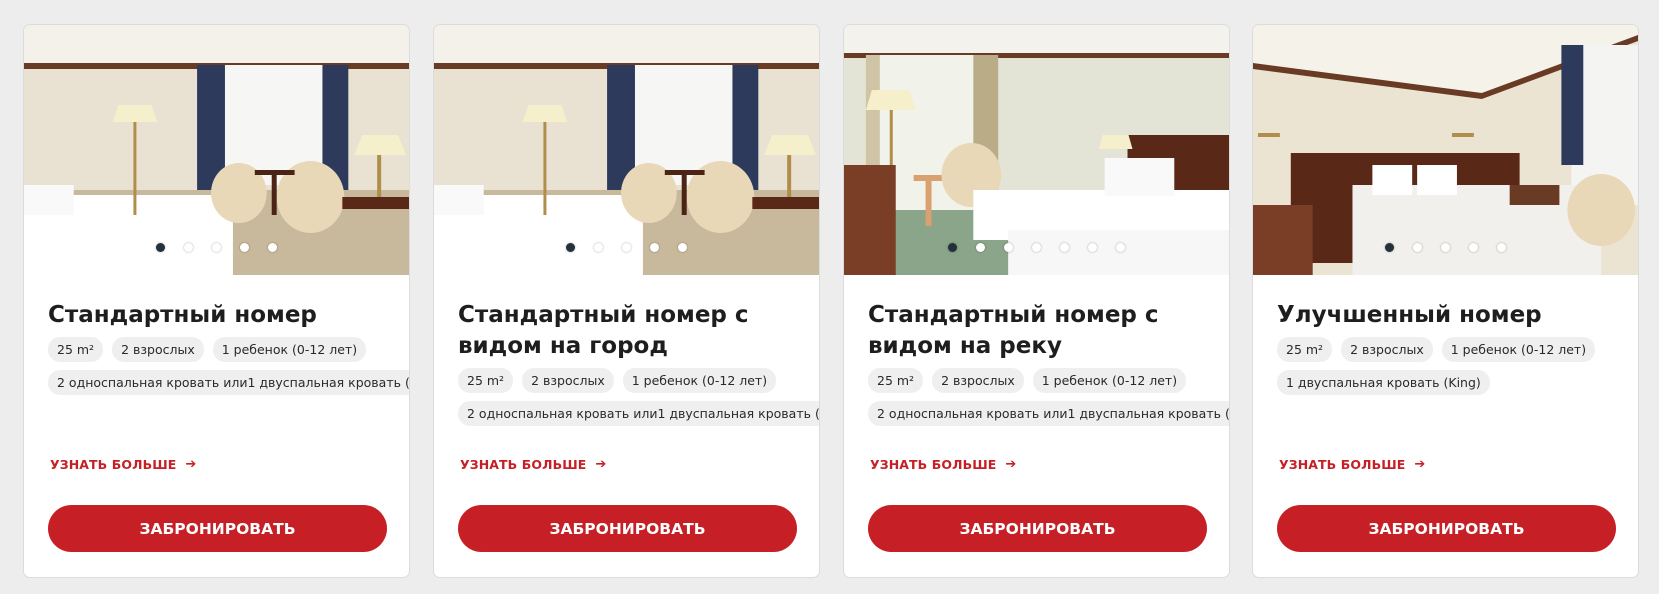 The width and height of the screenshot is (1659, 594). I want to click on bed-tag: 1 двуспальная кровать (King), so click(1383, 382).